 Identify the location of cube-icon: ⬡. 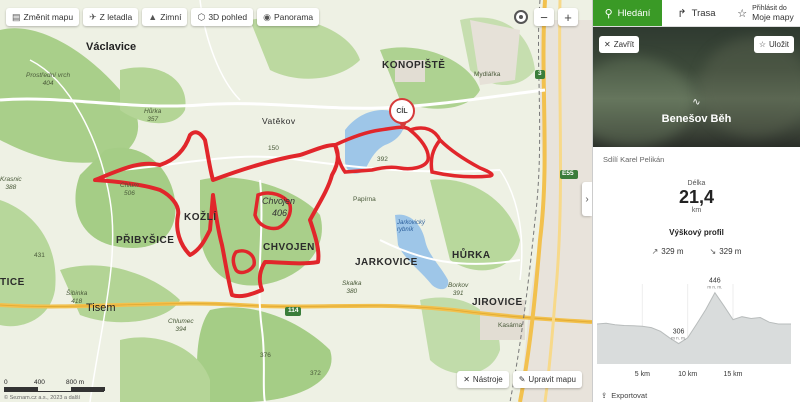
(201, 16).